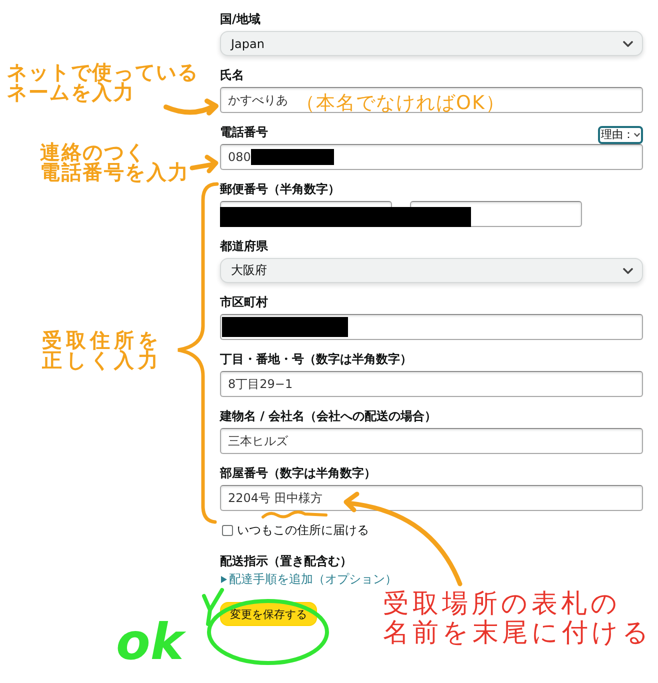 Image resolution: width=658 pixels, height=683 pixels. What do you see at coordinates (227, 530) in the screenshot?
I see `checkbox` at bounding box center [227, 530].